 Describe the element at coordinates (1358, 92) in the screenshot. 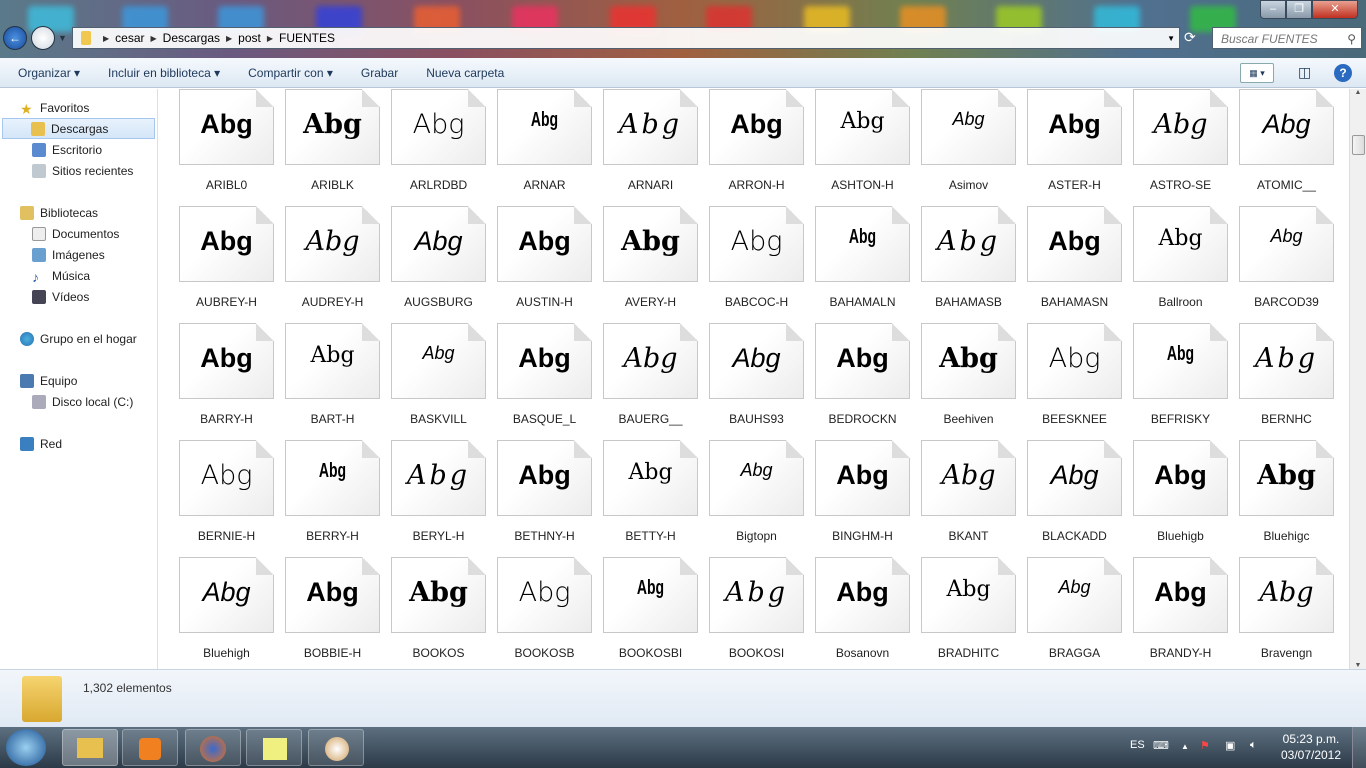

I see `scroll-up-arrow: ▲` at that location.